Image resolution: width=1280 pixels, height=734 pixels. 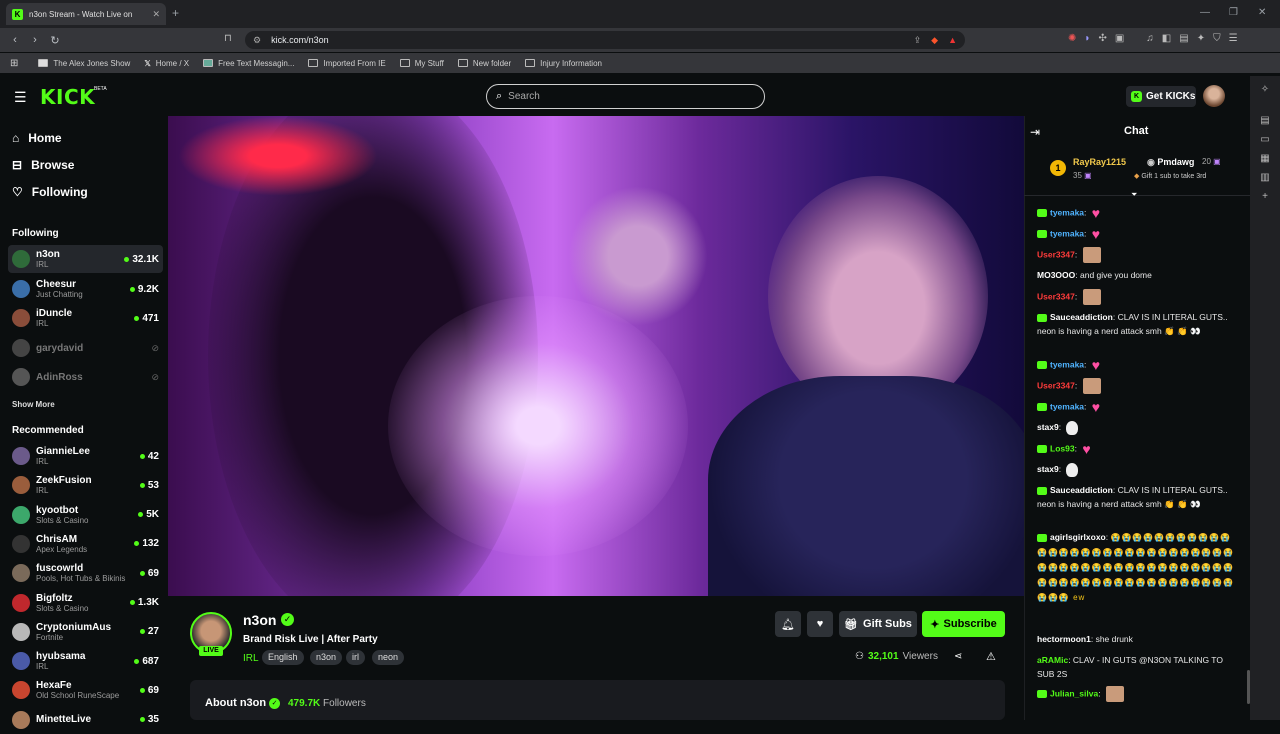 I want to click on maximize-icon: ❐, so click(x=1233, y=12).